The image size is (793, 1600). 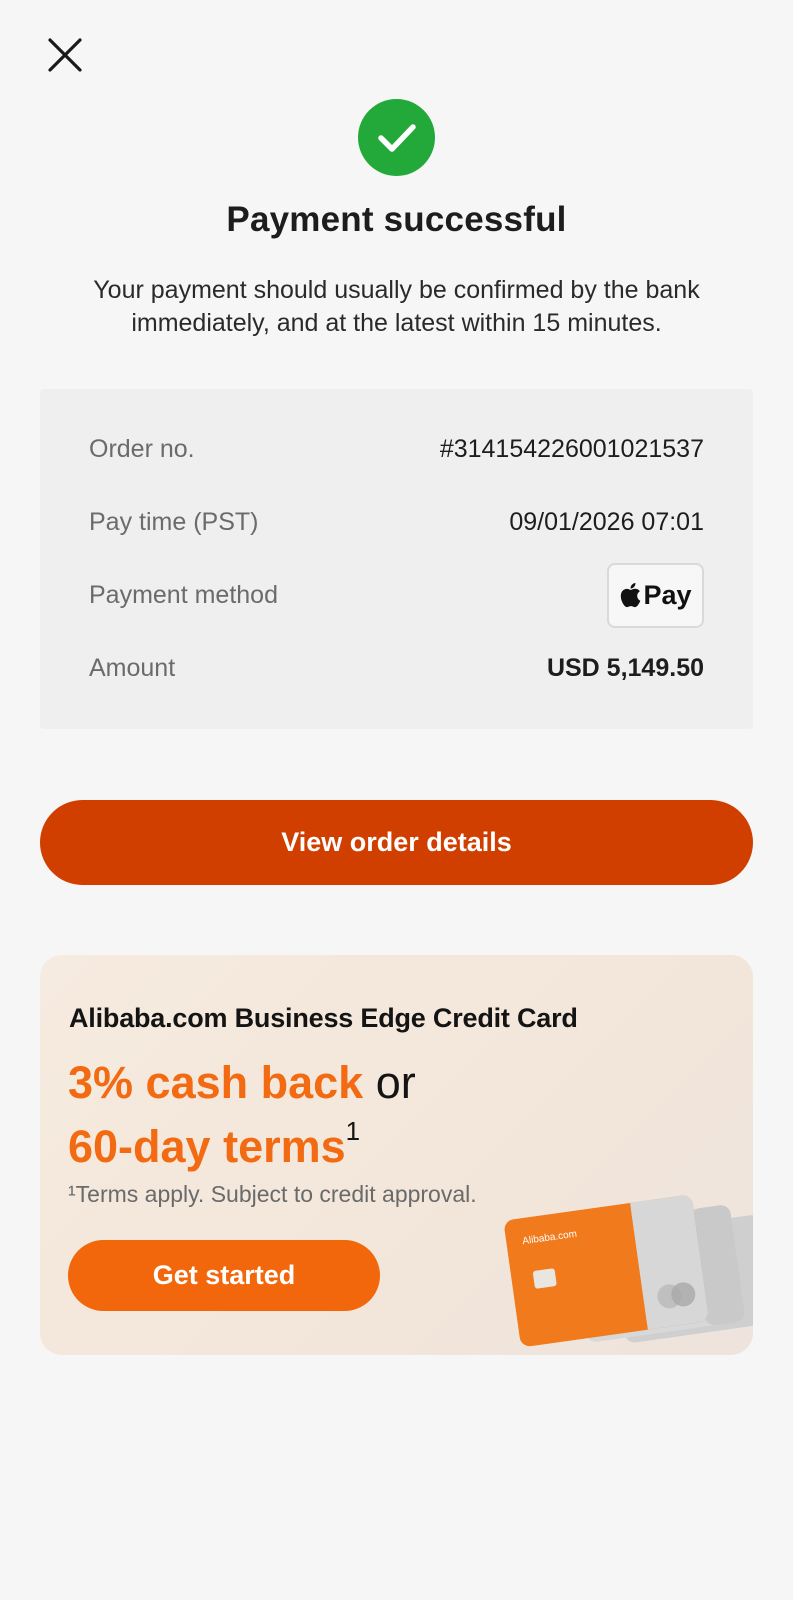 What do you see at coordinates (132, 667) in the screenshot?
I see `amount-label: Amount` at bounding box center [132, 667].